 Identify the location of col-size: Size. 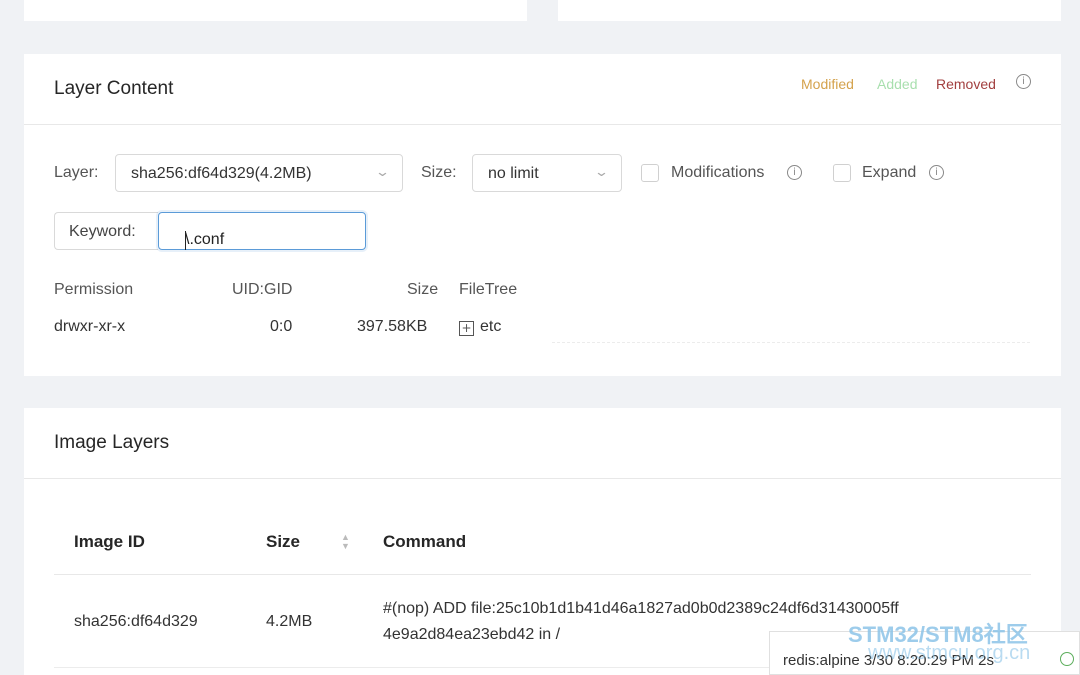
(423, 289).